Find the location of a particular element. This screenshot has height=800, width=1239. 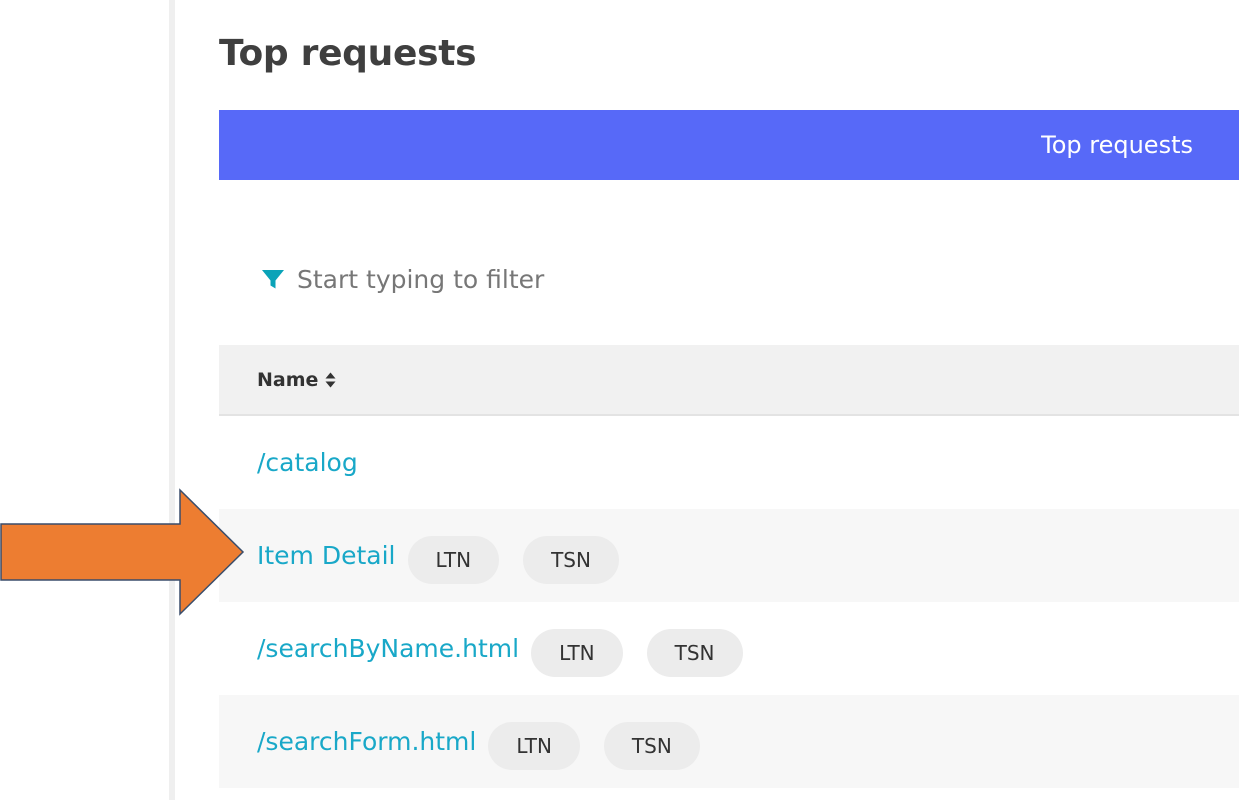

request-link: /searchForm.html is located at coordinates (366, 741).